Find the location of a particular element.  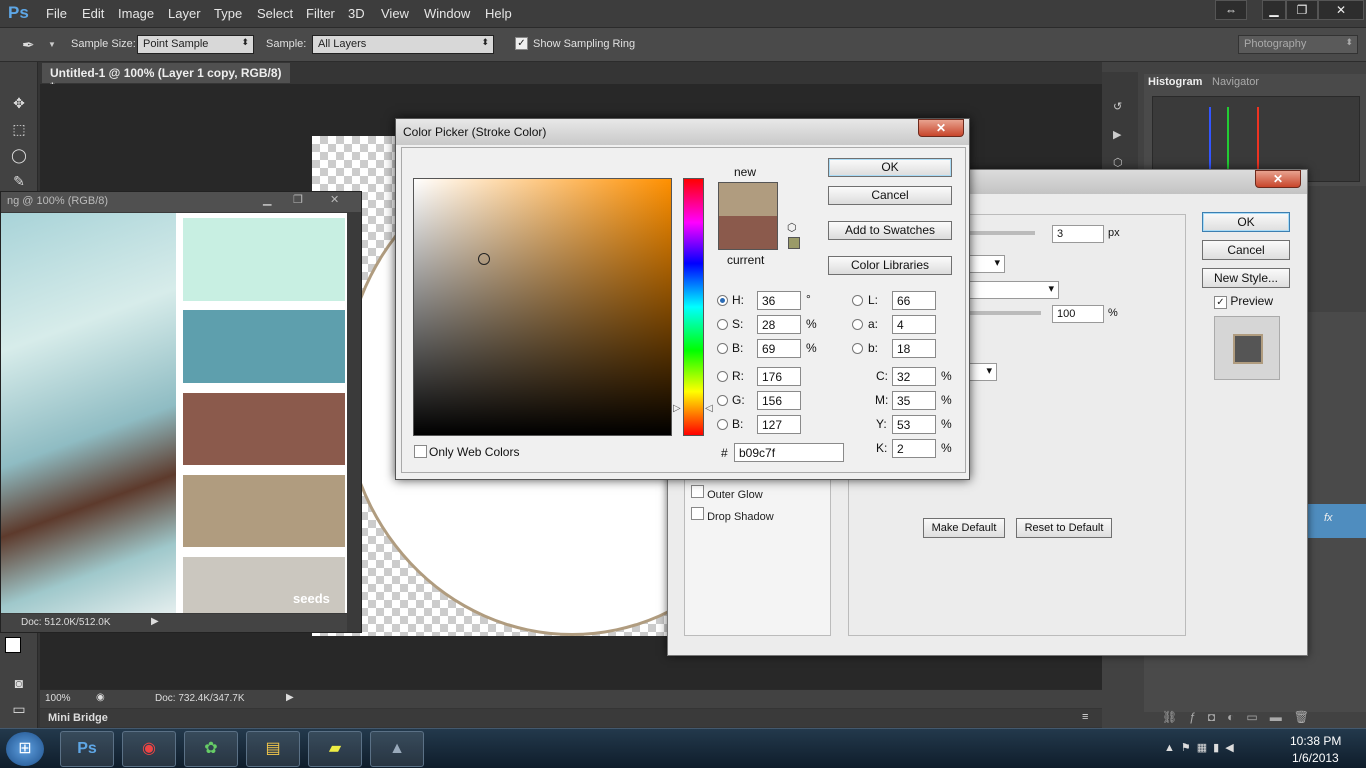

web-safe-swatch-icon is located at coordinates (794, 243).